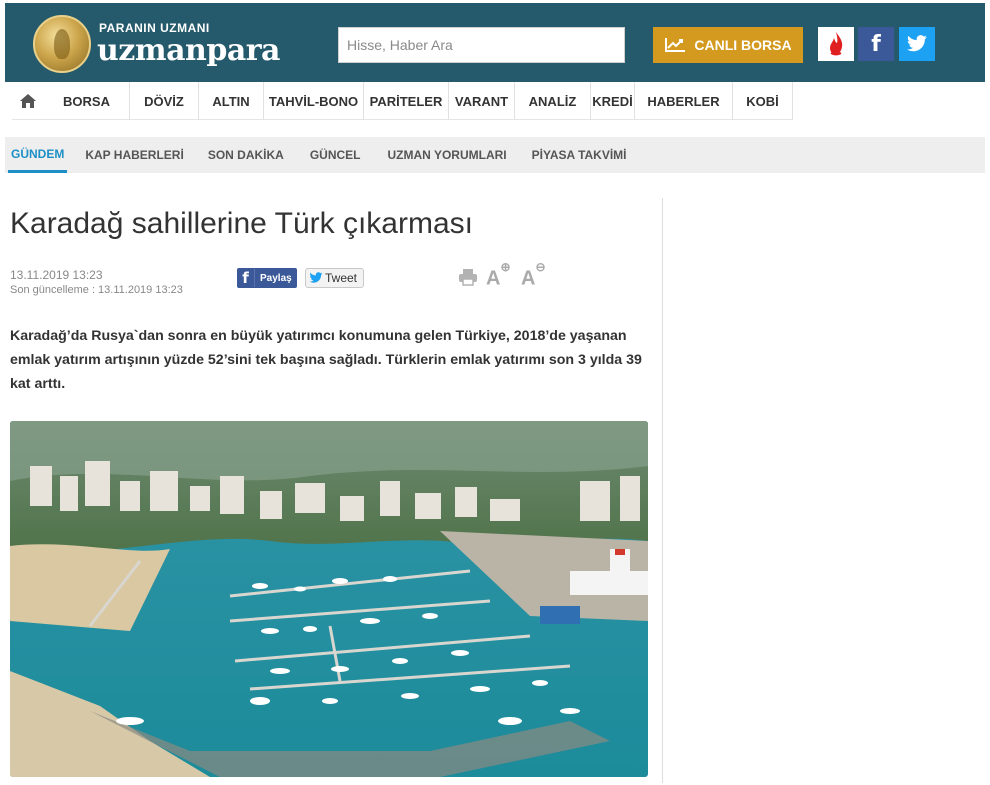  I want to click on twitter-link, so click(917, 44).